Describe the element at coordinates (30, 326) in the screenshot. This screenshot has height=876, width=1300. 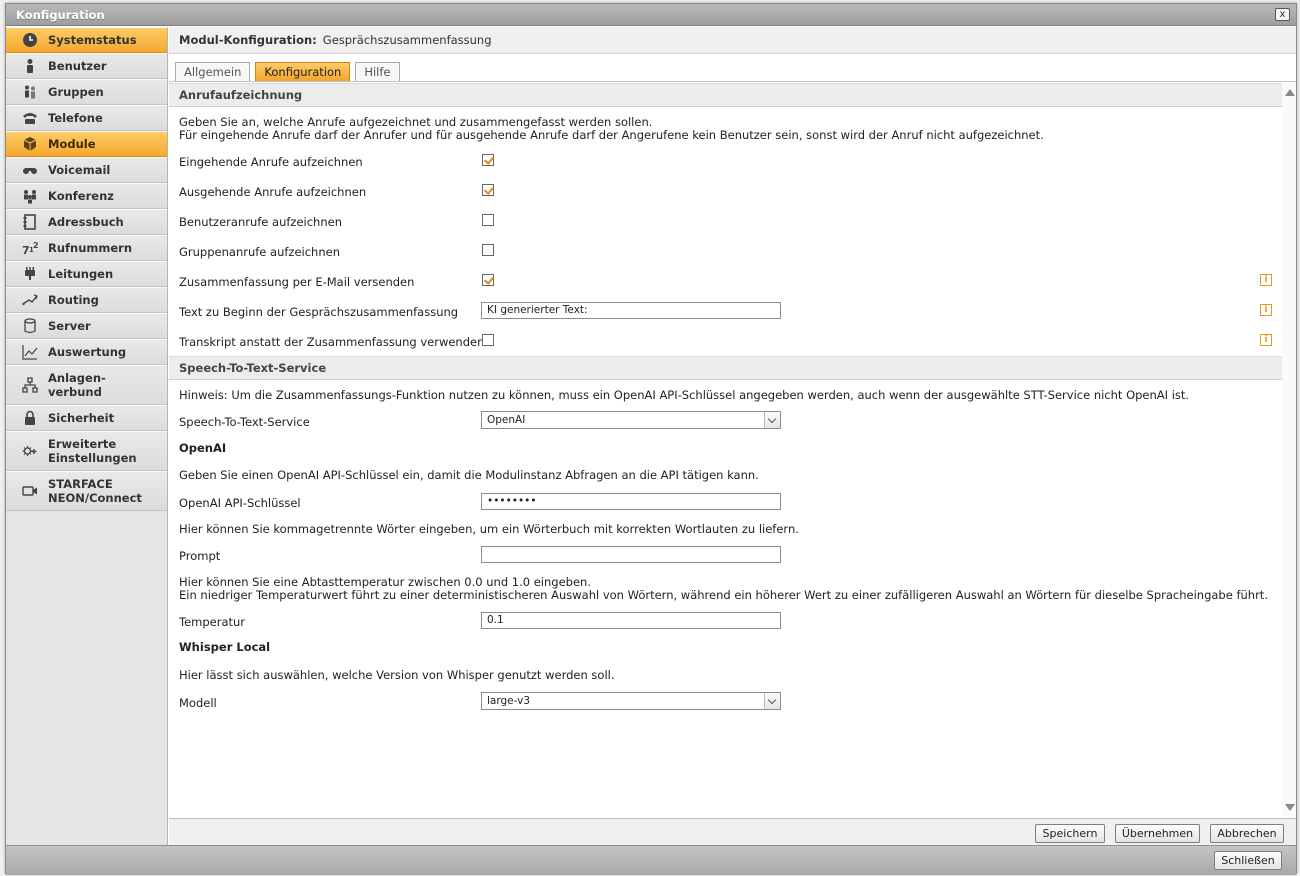
I see `database-icon` at that location.